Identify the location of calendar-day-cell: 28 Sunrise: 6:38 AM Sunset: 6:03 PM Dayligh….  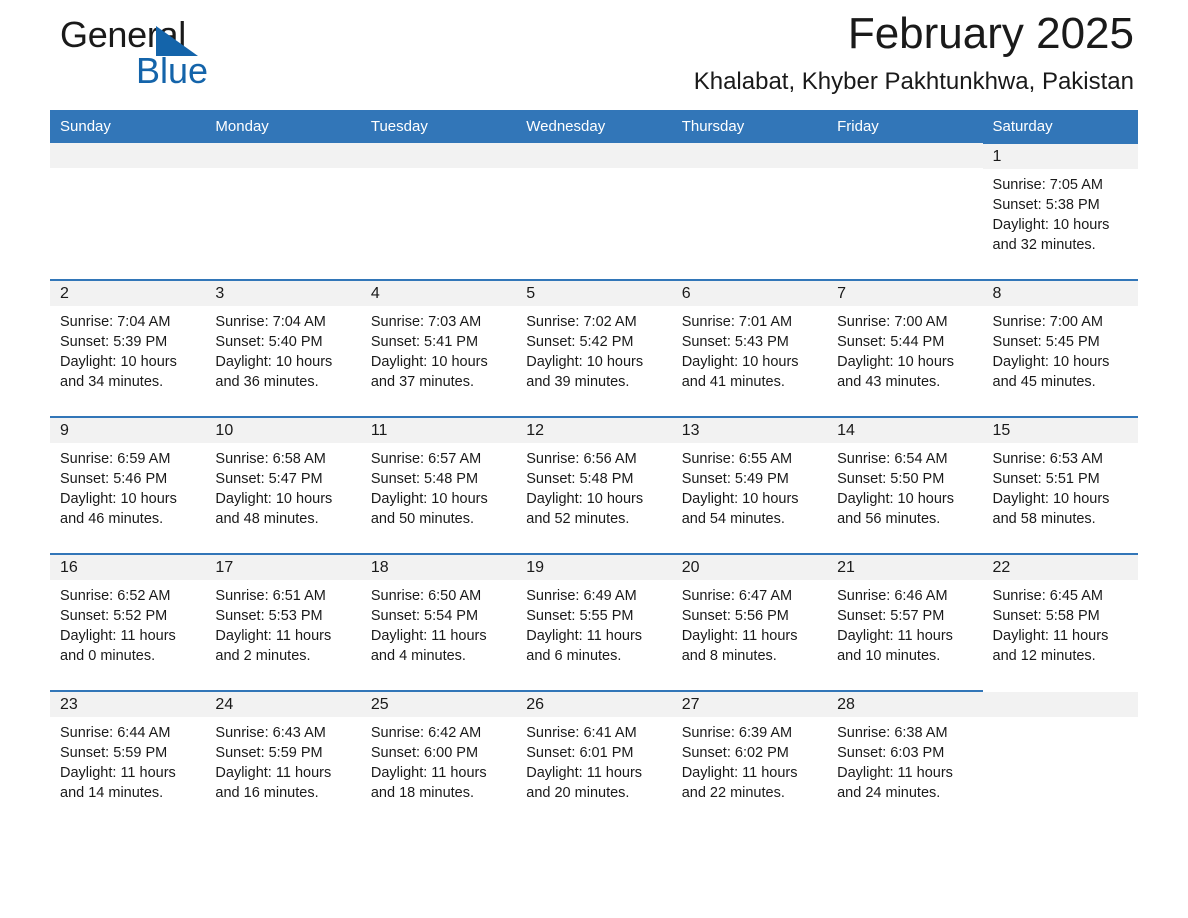
(905, 758).